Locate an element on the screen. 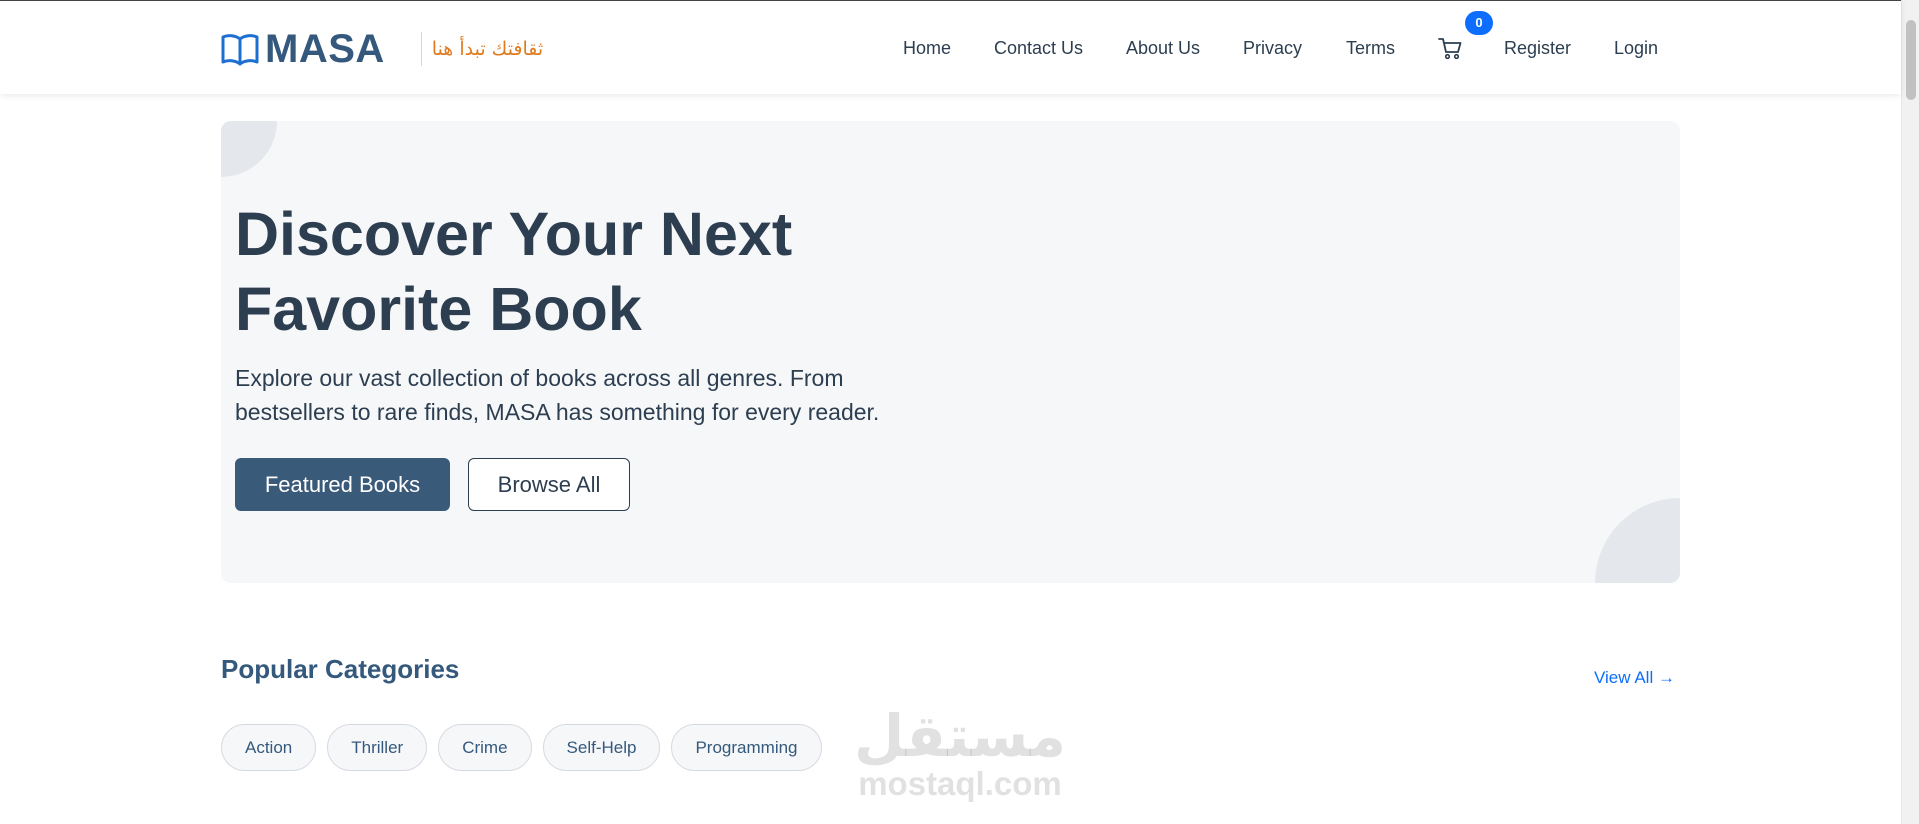 Image resolution: width=1919 pixels, height=824 pixels. nav-login: Login is located at coordinates (1636, 48).